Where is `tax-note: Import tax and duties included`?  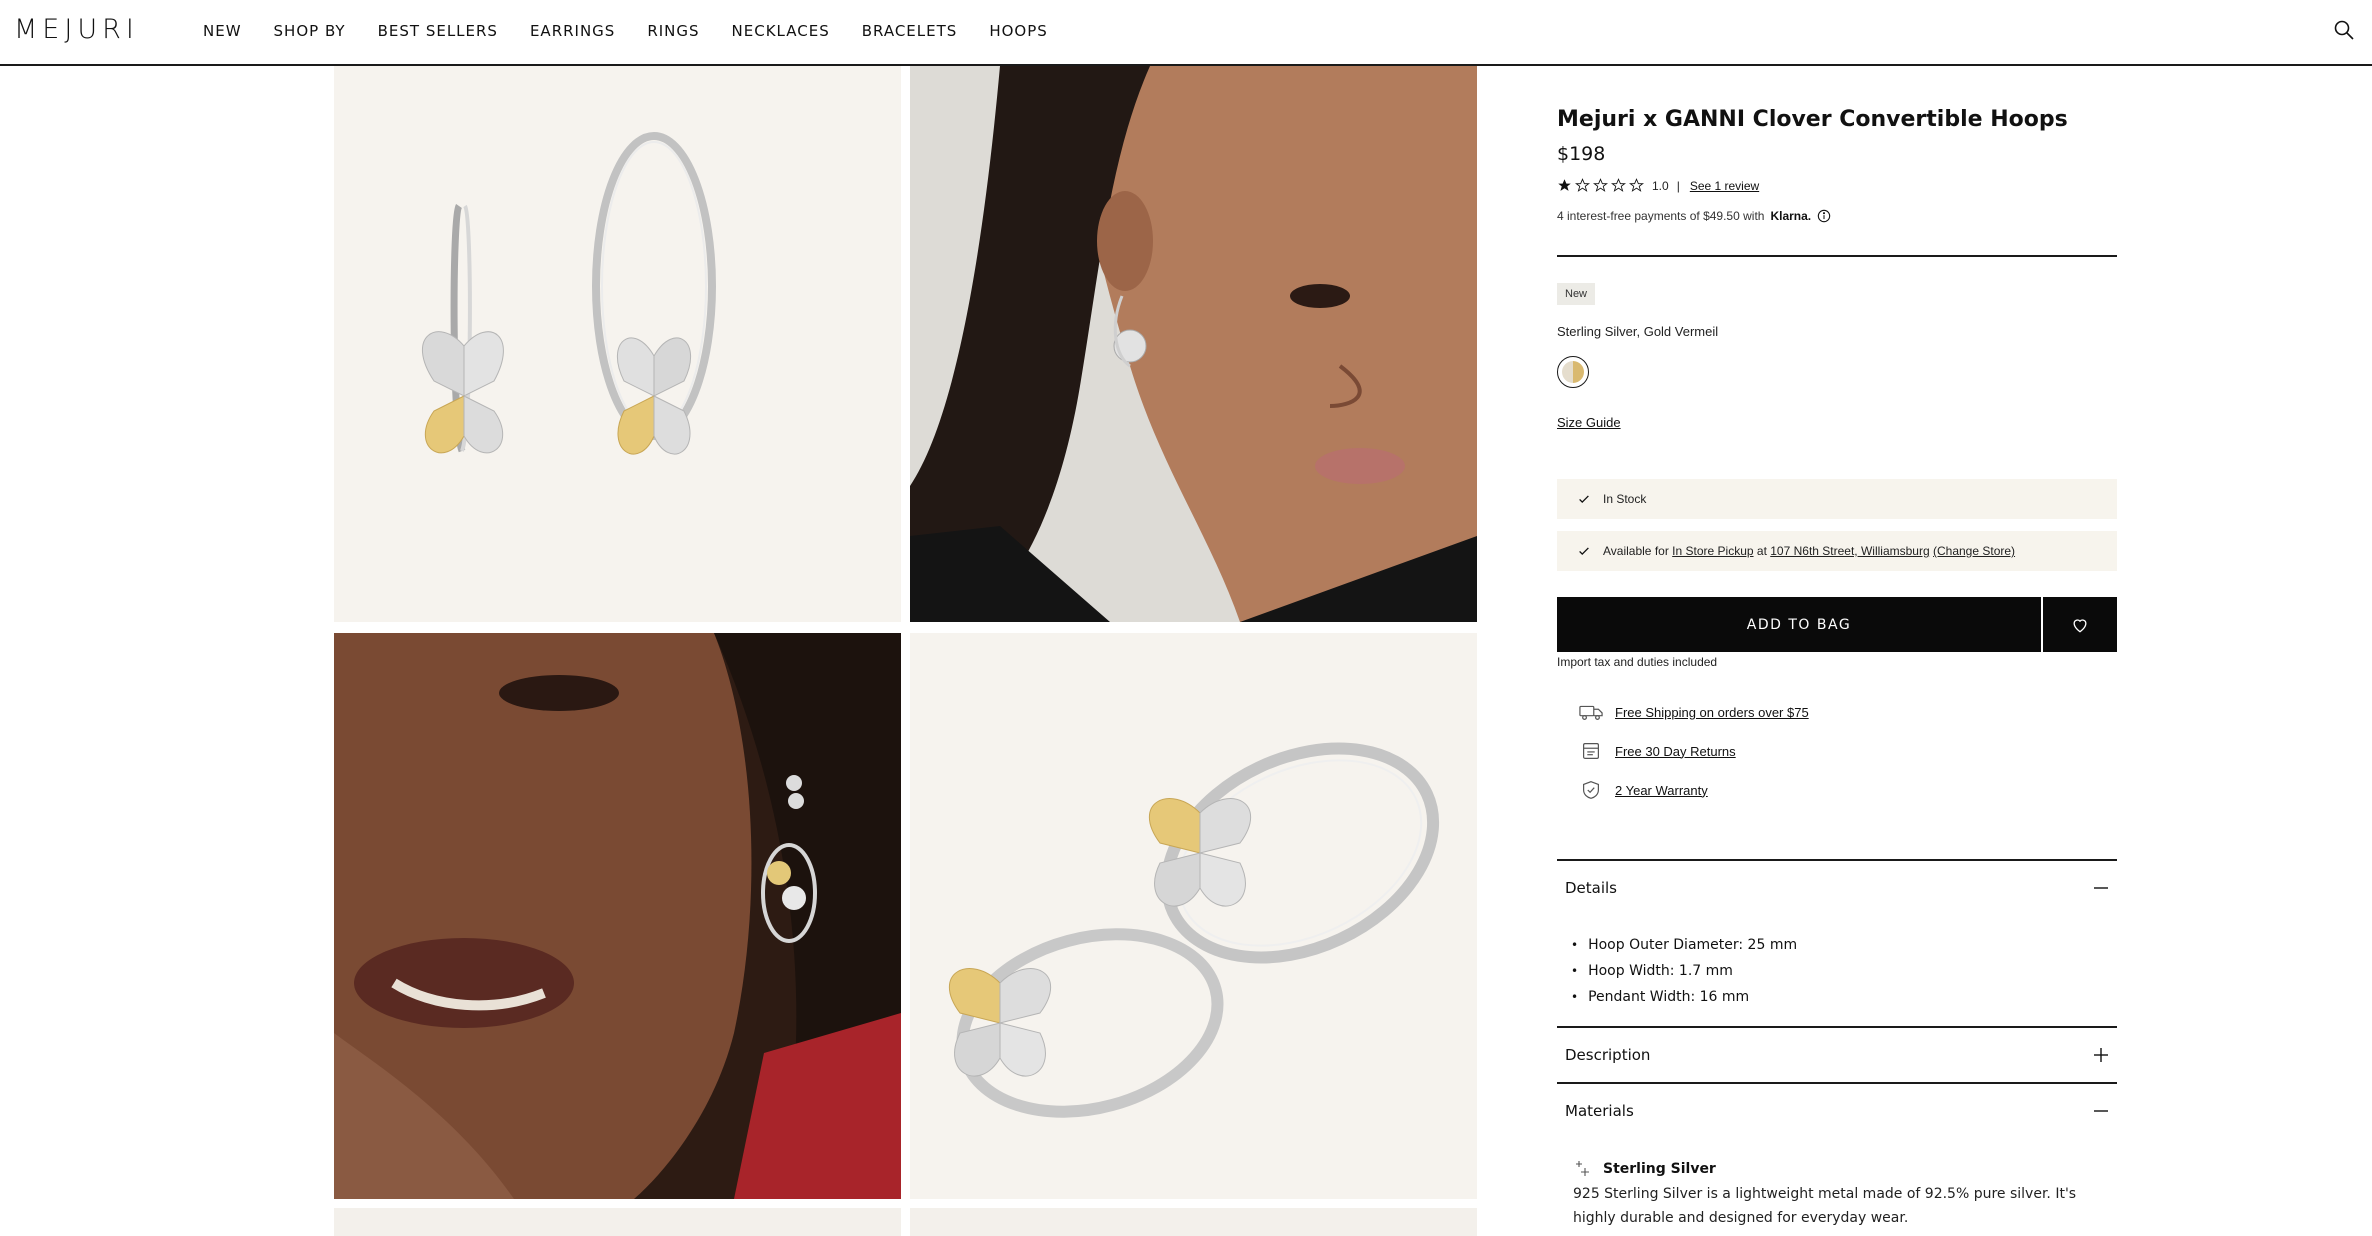
tax-note: Import tax and duties included is located at coordinates (1637, 662).